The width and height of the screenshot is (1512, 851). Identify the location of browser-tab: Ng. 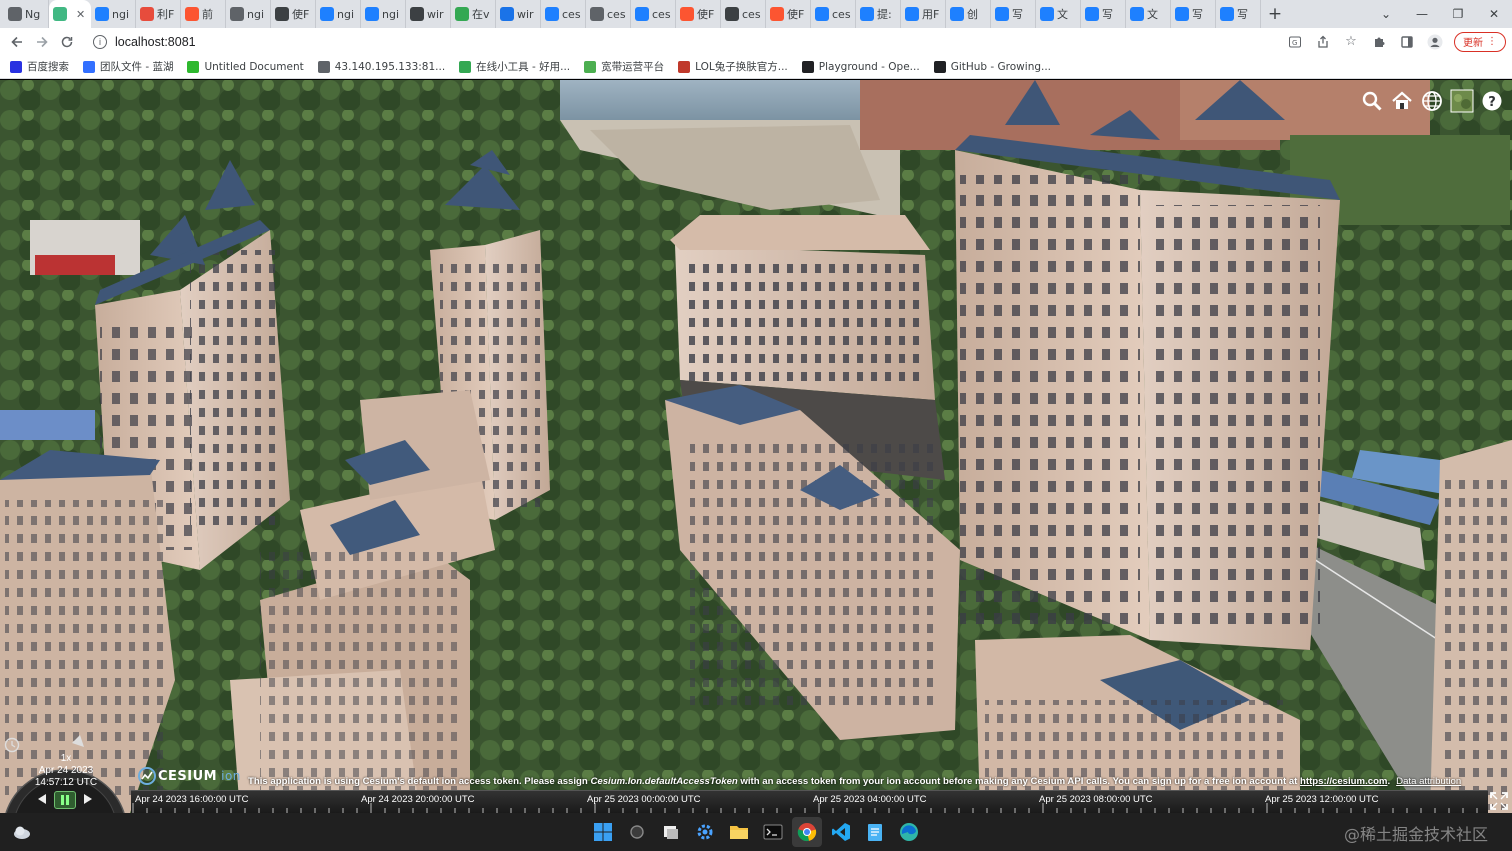
(26, 14).